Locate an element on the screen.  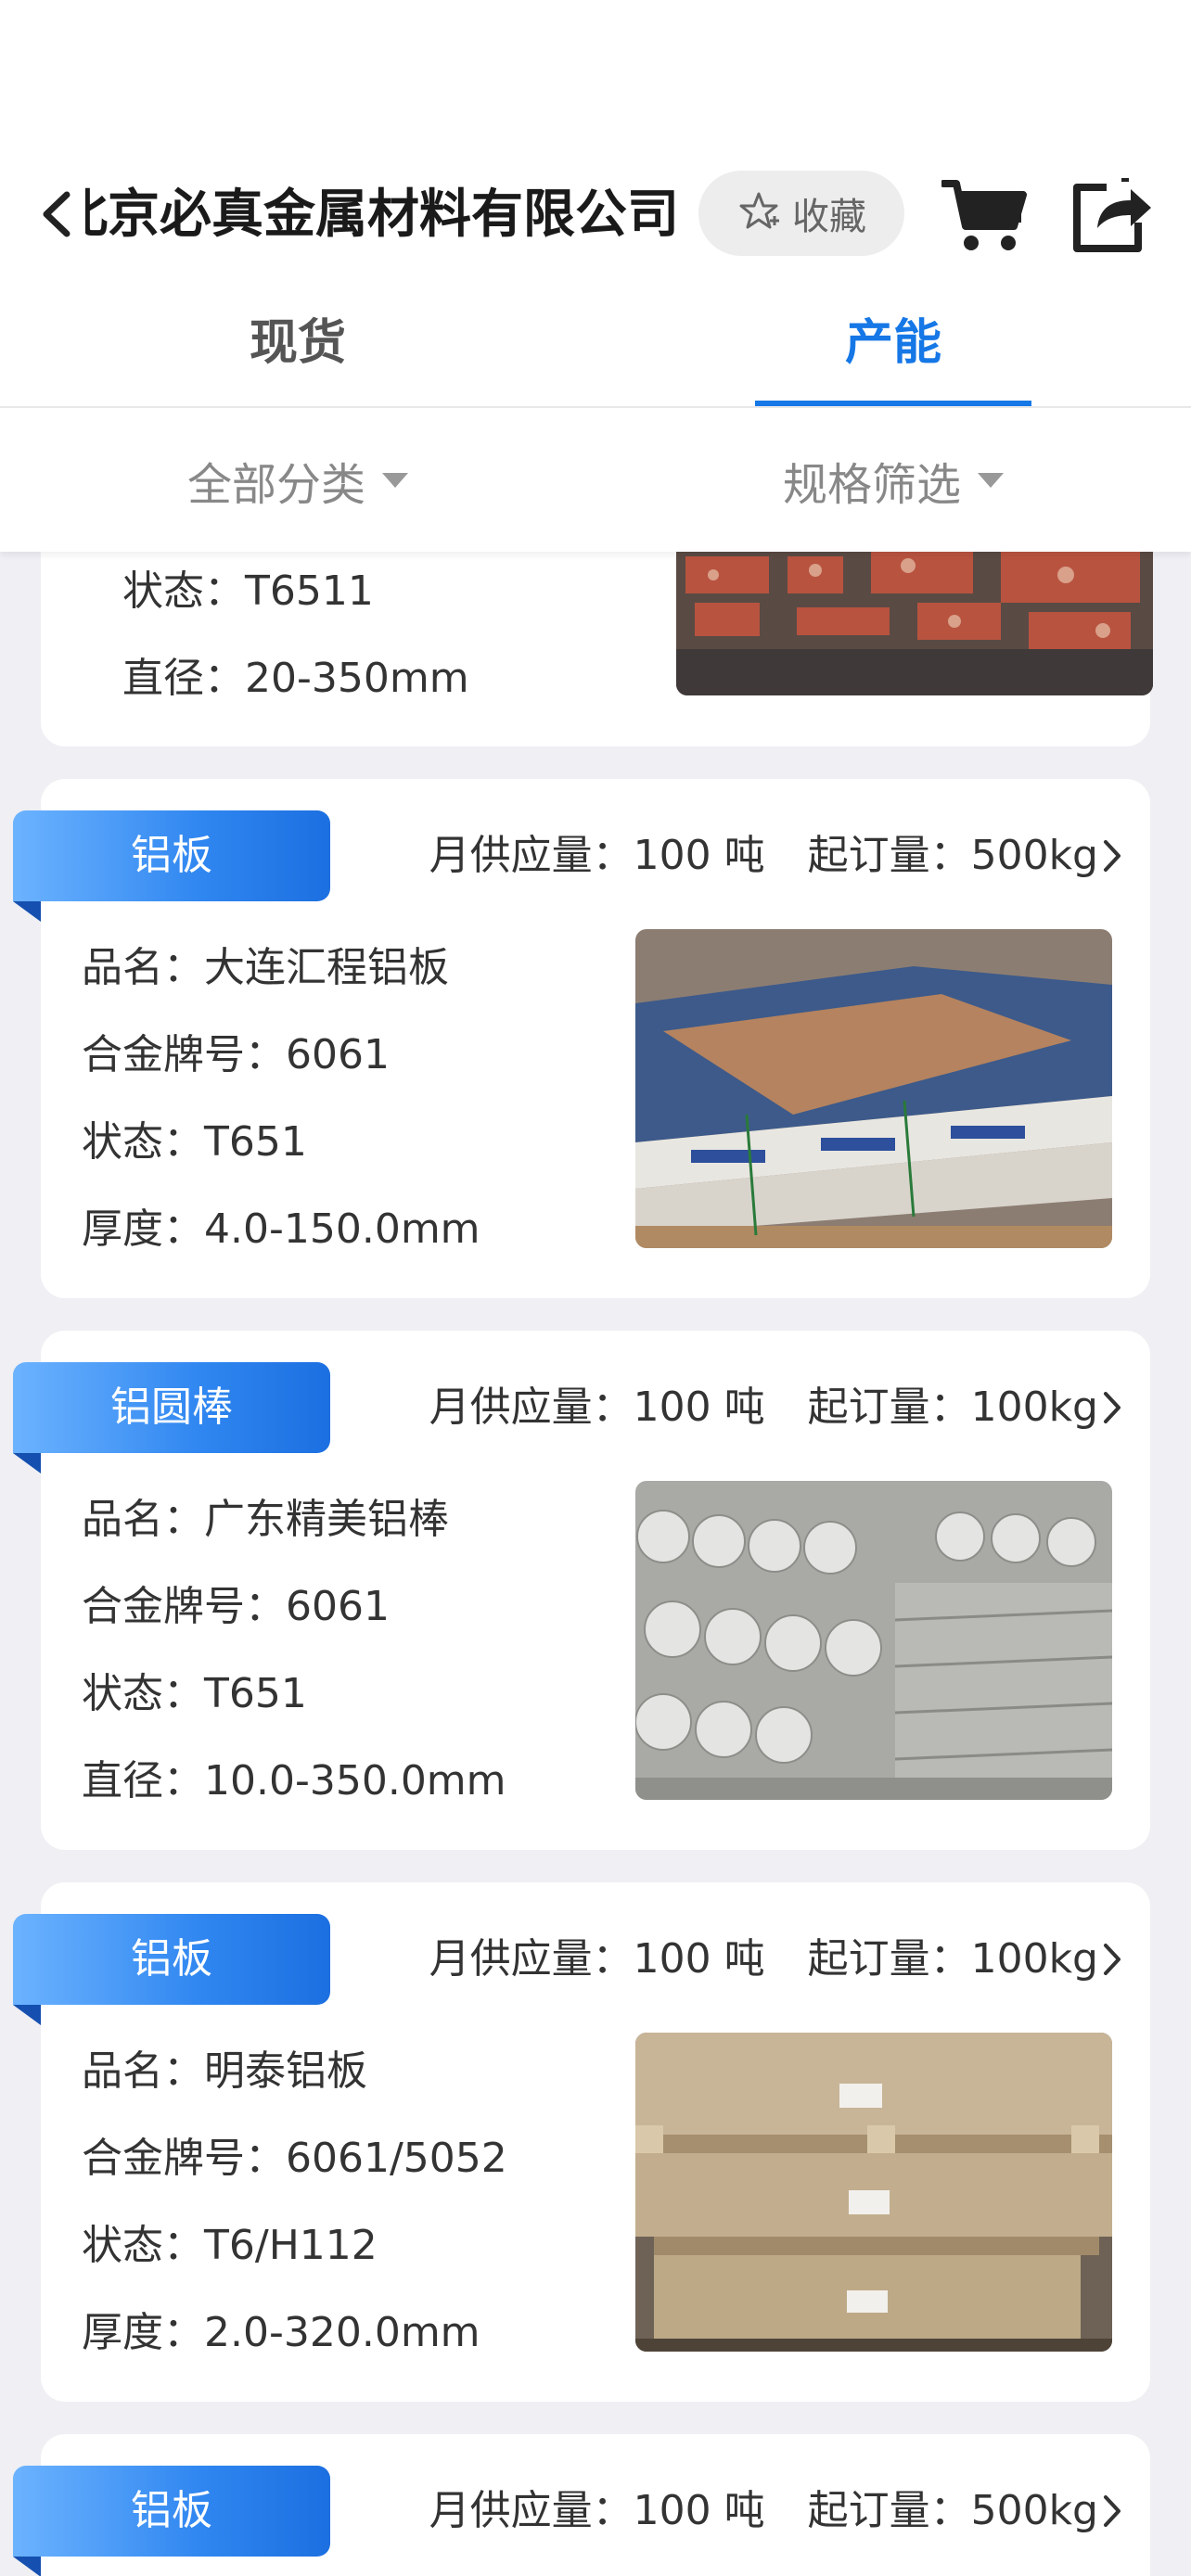
shop-title: 北京必真金属材料有限公司 is located at coordinates (382, 215).